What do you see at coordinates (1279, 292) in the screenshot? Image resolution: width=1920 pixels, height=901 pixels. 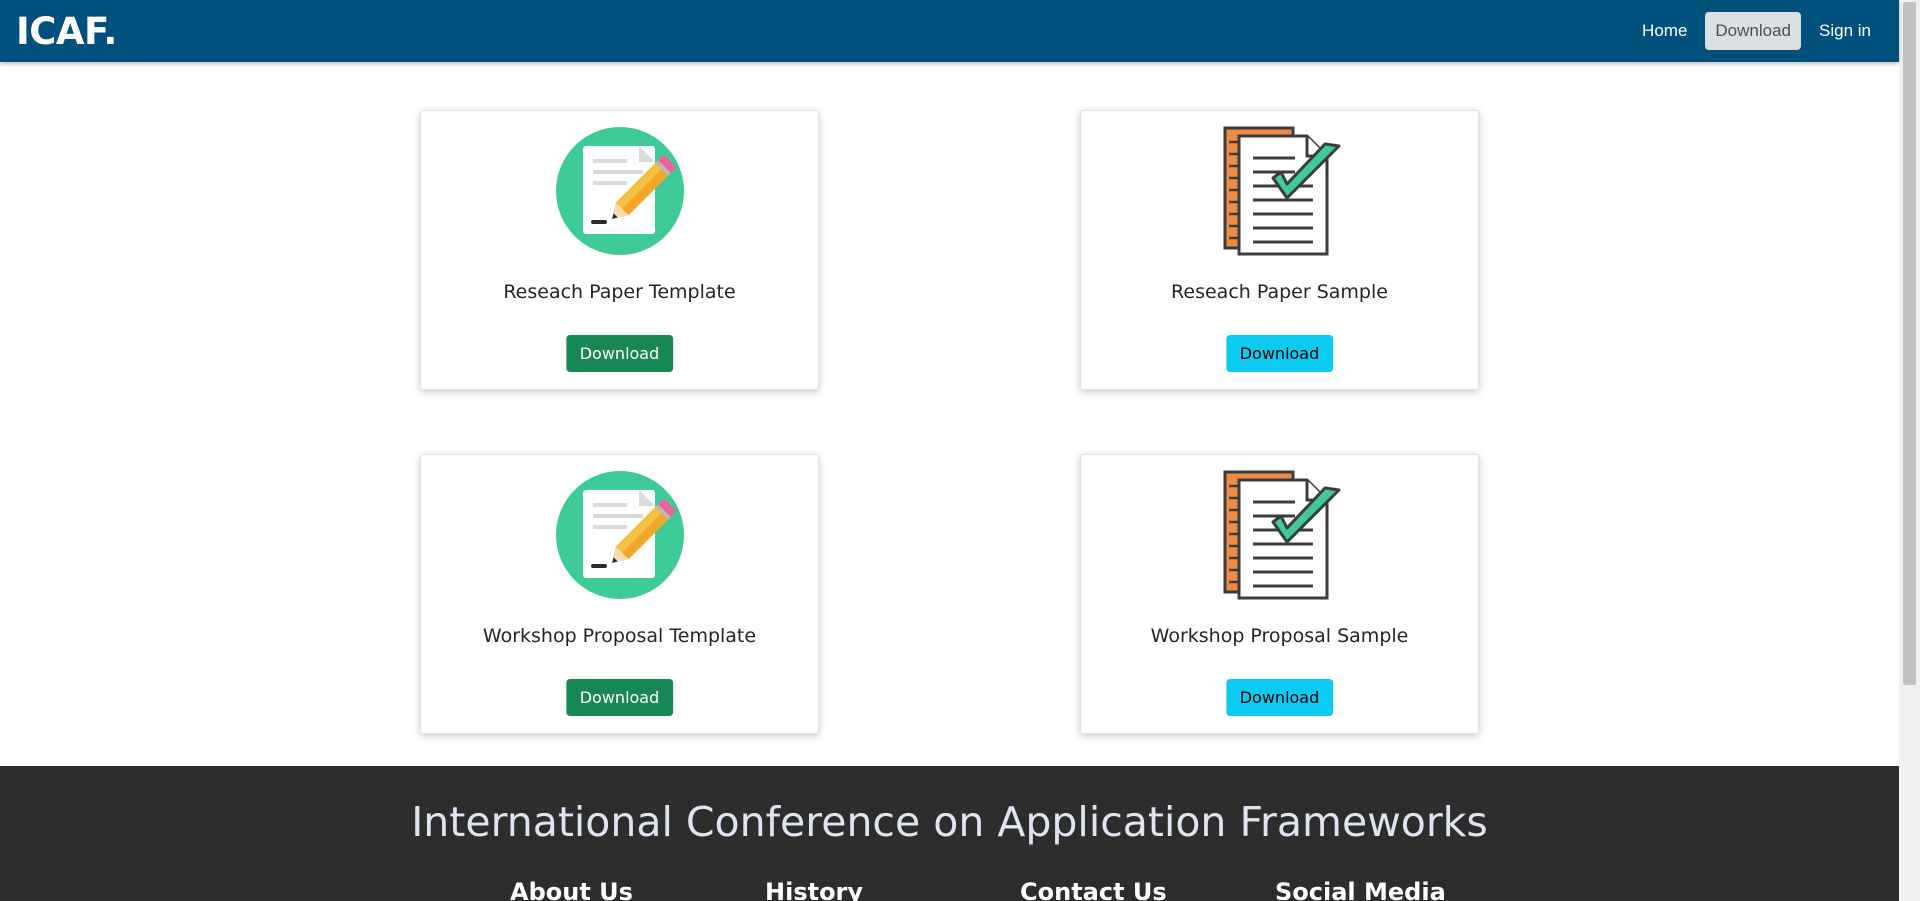 I see `card-title: Reseach Paper Sample` at bounding box center [1279, 292].